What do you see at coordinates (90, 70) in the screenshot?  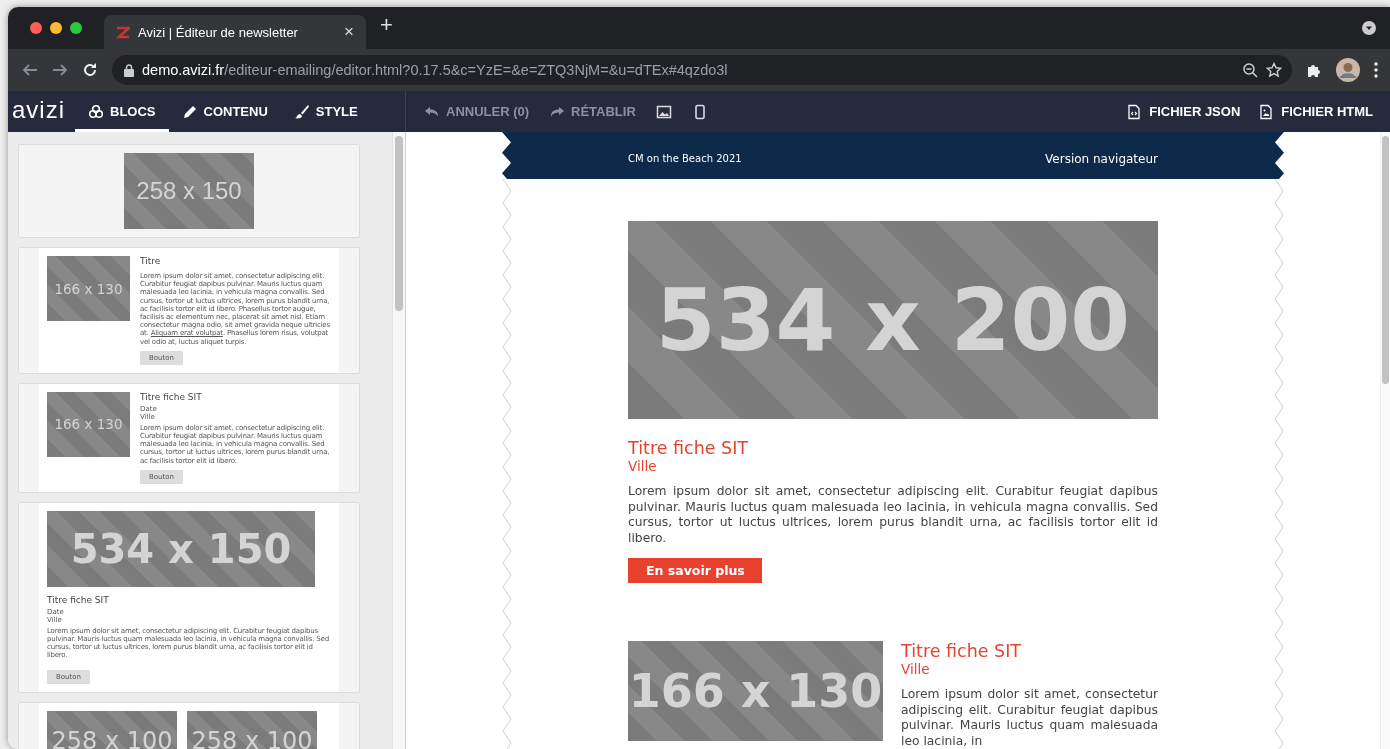 I see `reload-icon` at bounding box center [90, 70].